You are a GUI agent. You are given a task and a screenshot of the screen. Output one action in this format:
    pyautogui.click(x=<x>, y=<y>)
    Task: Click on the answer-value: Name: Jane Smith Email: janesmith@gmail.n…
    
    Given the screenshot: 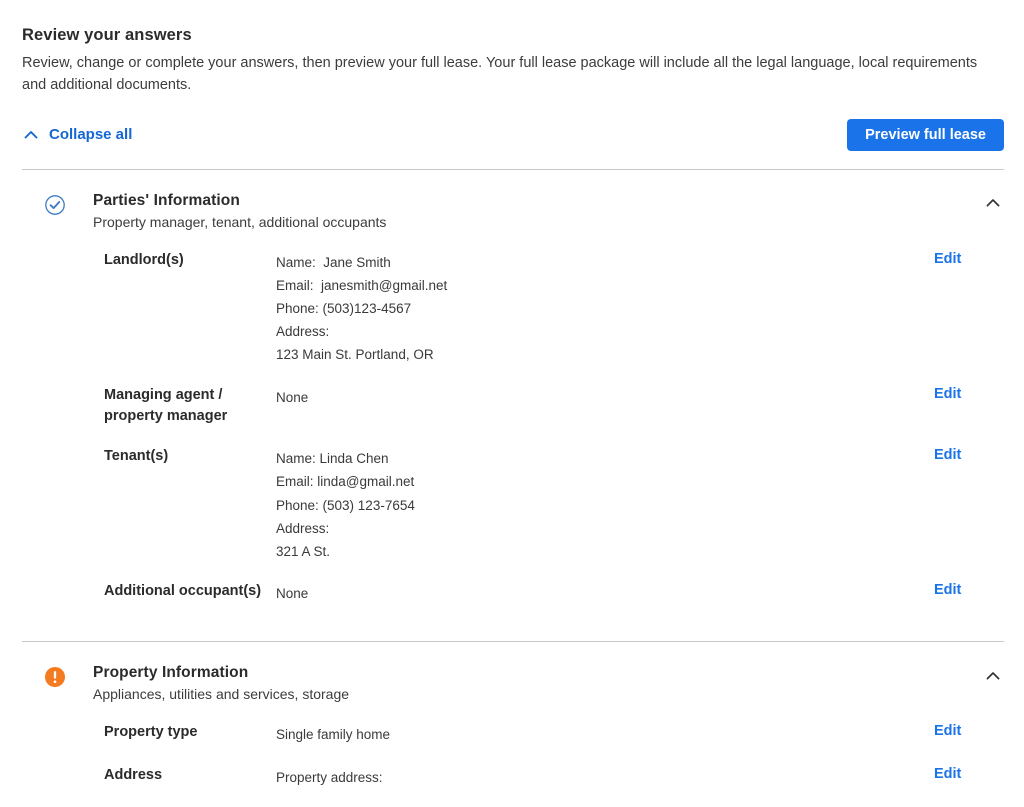 What is the action you would take?
    pyautogui.click(x=594, y=308)
    